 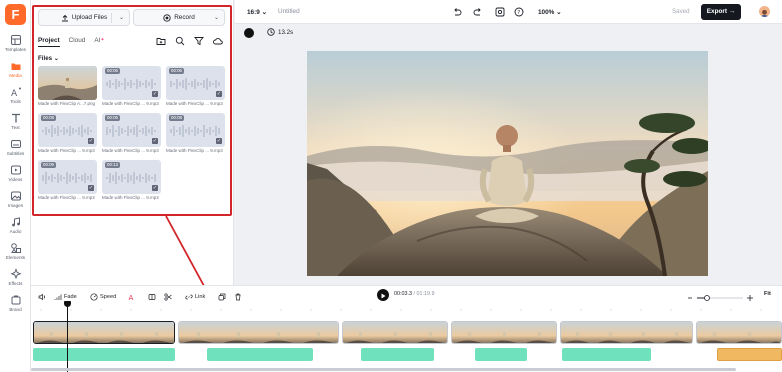 What do you see at coordinates (152, 297) in the screenshot?
I see `split-button` at bounding box center [152, 297].